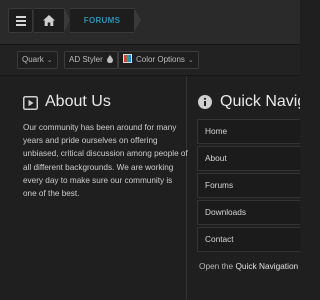 Image resolution: width=320 pixels, height=300 pixels. Describe the element at coordinates (205, 102) in the screenshot. I see `info-circle-icon` at that location.